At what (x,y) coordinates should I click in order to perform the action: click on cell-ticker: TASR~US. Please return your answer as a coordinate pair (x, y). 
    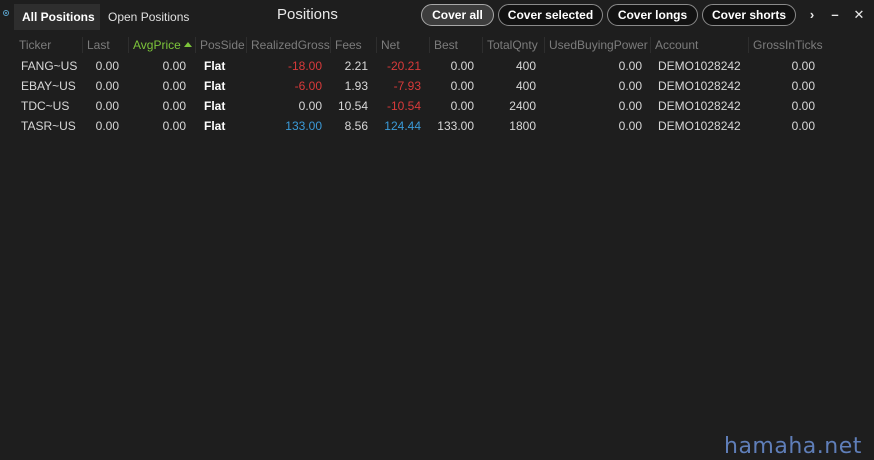
    Looking at the image, I should click on (48, 126).